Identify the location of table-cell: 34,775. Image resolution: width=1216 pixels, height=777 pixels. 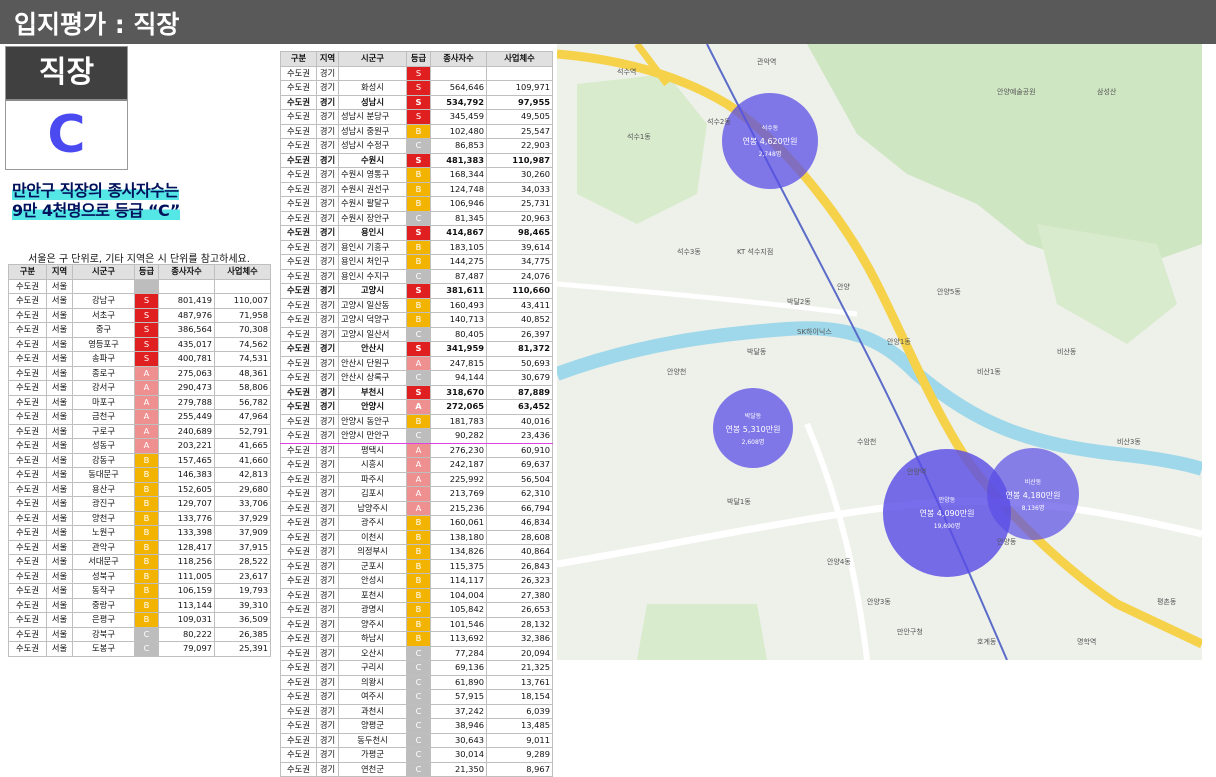
(519, 262).